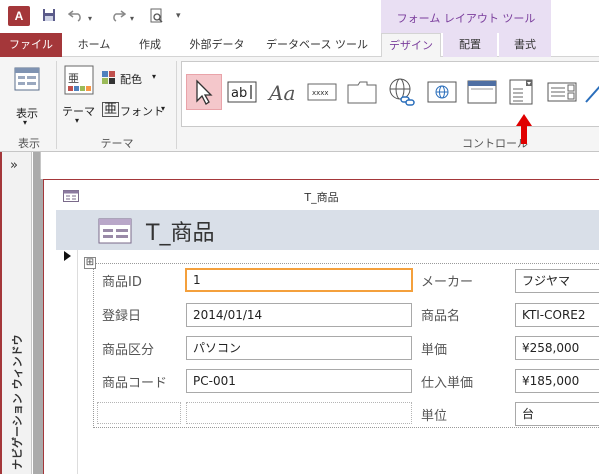 Image resolution: width=599 pixels, height=474 pixels. I want to click on themes-button: 亜 テーマ ▾, so click(80, 95).